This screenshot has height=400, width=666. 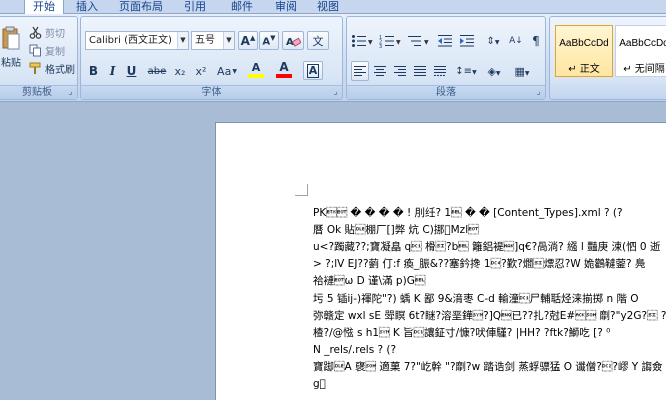 I want to click on paint-bucket-icon: ◈▼, so click(x=494, y=71).